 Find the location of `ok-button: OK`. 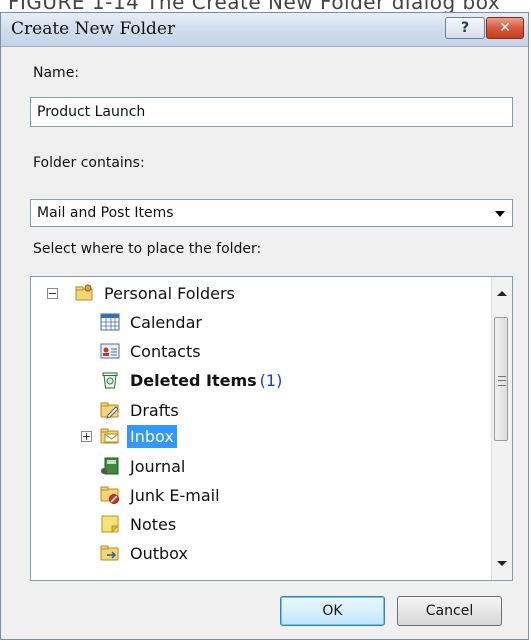

ok-button: OK is located at coordinates (332, 611).